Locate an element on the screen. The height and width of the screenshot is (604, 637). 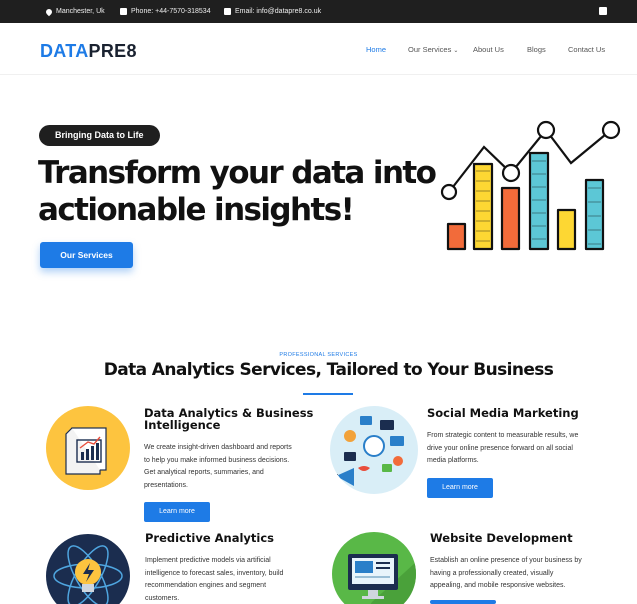
hero-tagline-pill: Bringing Data to Life is located at coordinates (99, 135).